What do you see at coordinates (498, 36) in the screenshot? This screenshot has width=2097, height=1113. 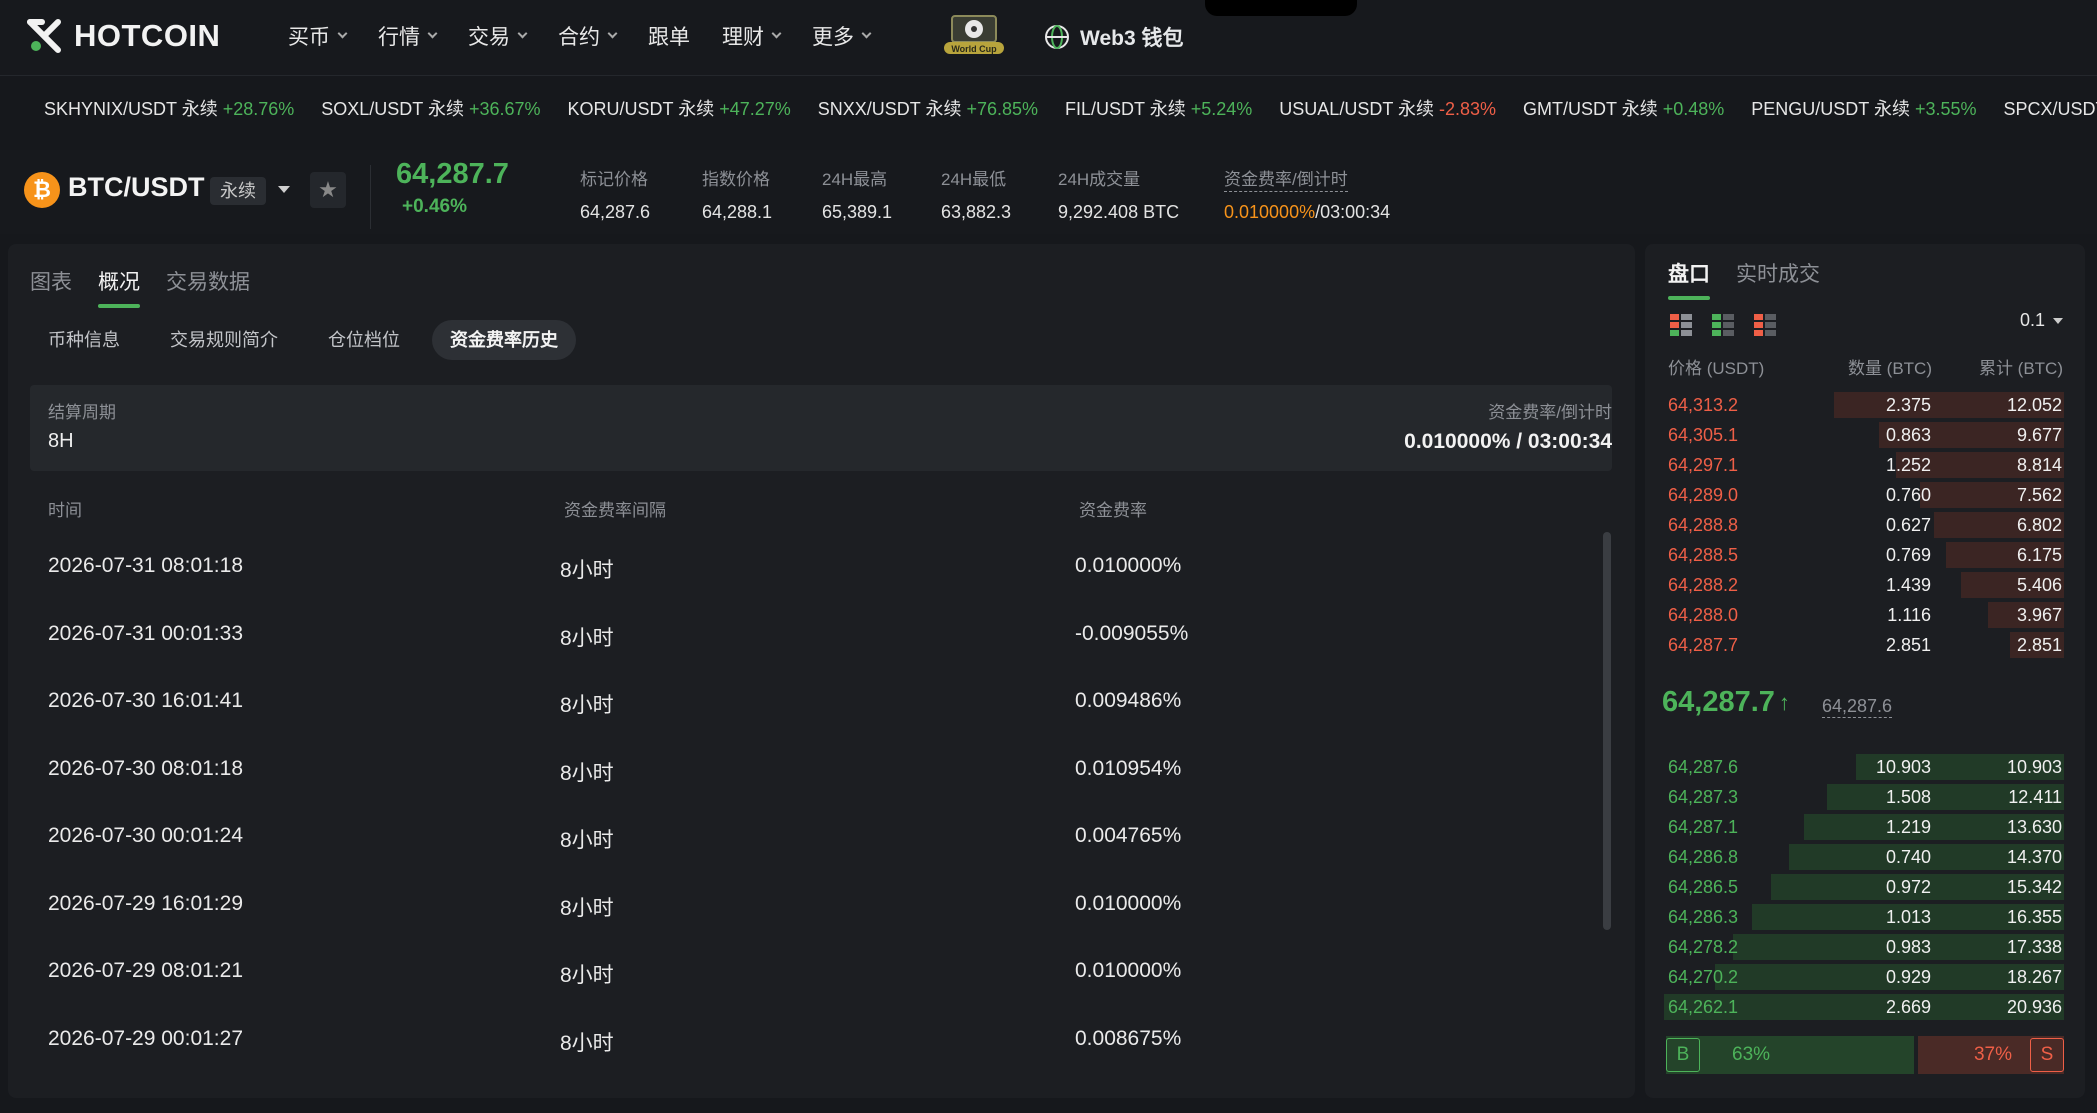 I see `nav-item-2: 交易` at bounding box center [498, 36].